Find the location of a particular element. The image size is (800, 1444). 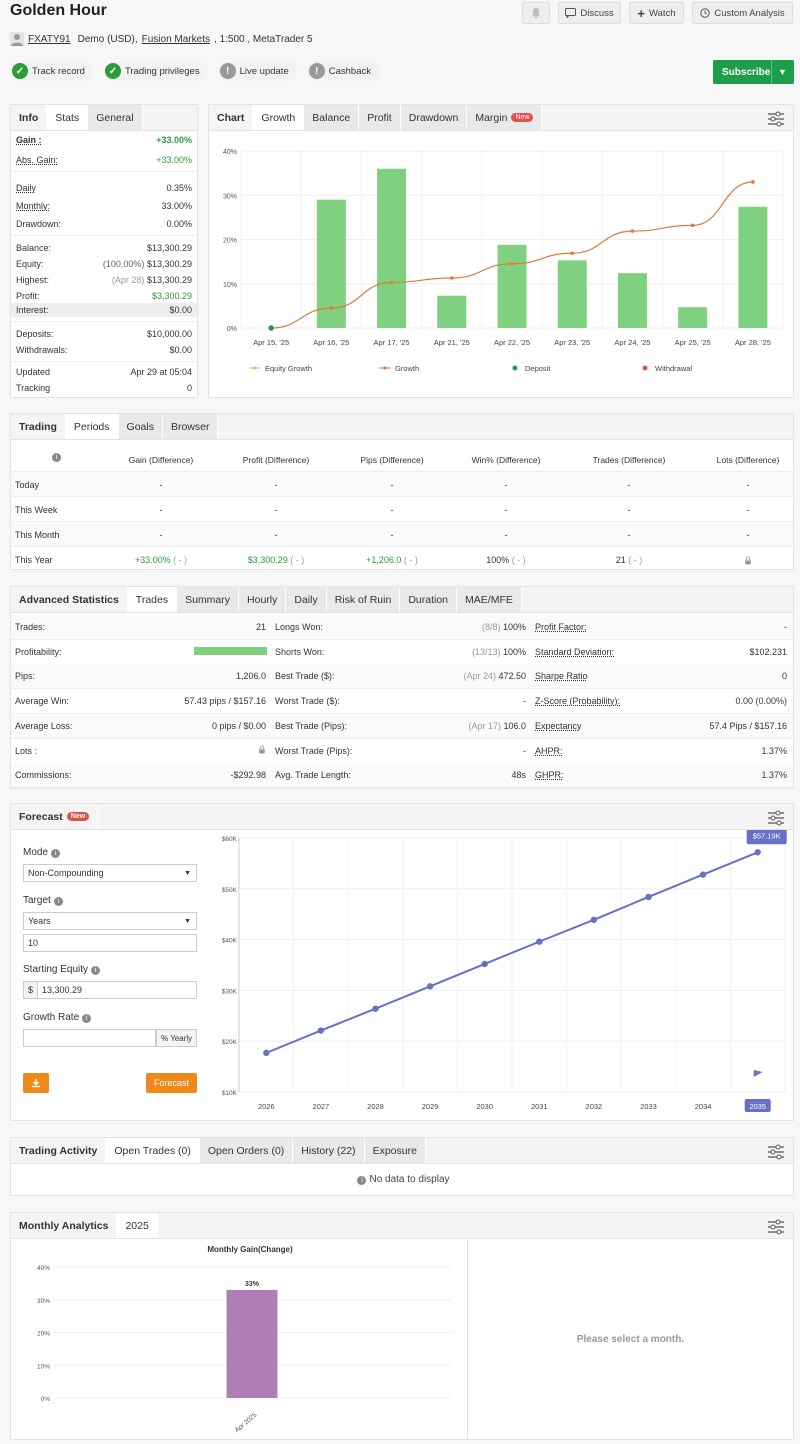

mode-select: Non-Compounding ▼ is located at coordinates (110, 873).